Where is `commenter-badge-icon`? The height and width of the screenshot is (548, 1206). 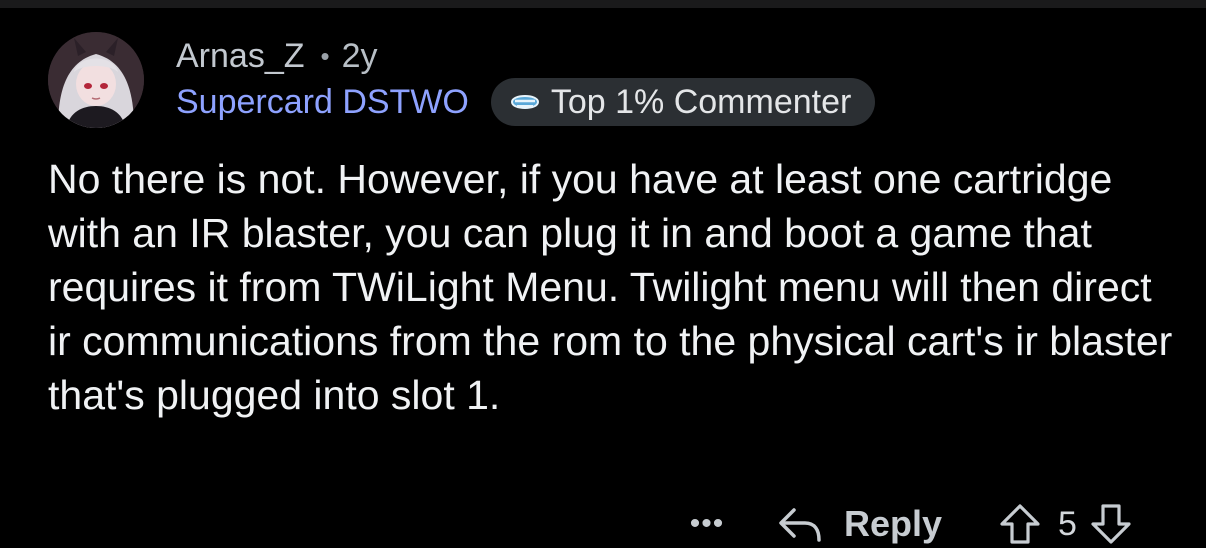
commenter-badge-icon is located at coordinates (525, 102).